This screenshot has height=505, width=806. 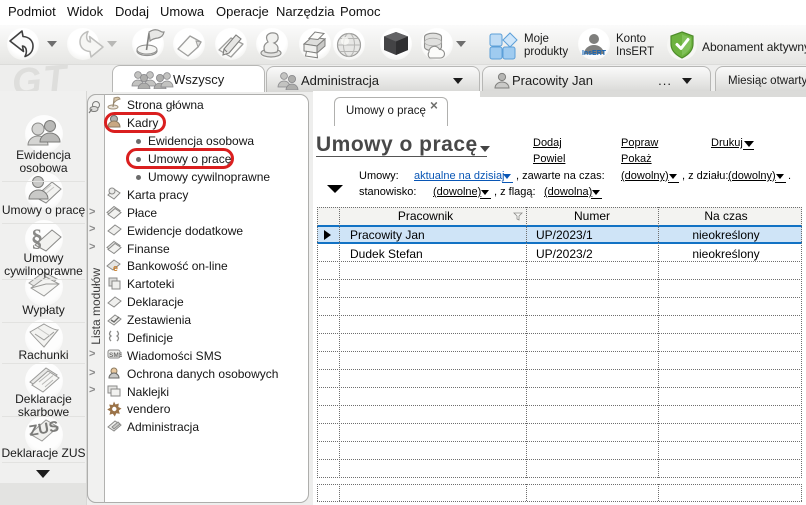 What do you see at coordinates (115, 355) in the screenshot?
I see `svg-text: SMS` at bounding box center [115, 355].